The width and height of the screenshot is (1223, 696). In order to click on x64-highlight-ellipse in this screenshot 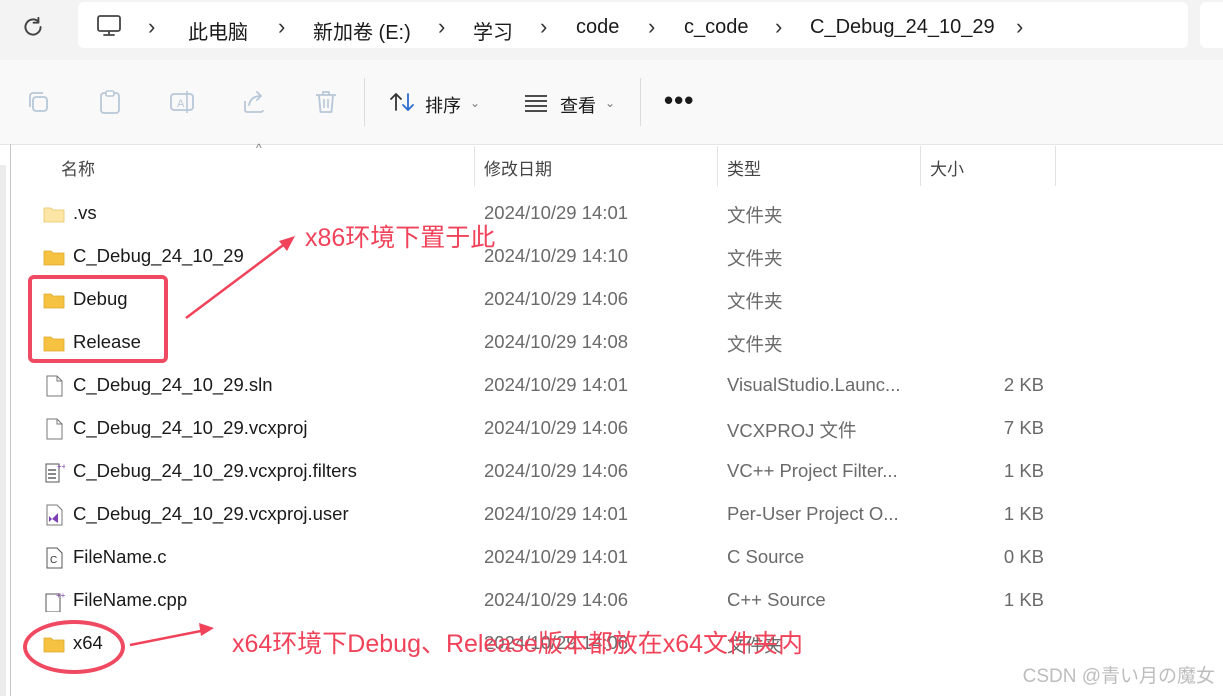, I will do `click(74, 647)`.